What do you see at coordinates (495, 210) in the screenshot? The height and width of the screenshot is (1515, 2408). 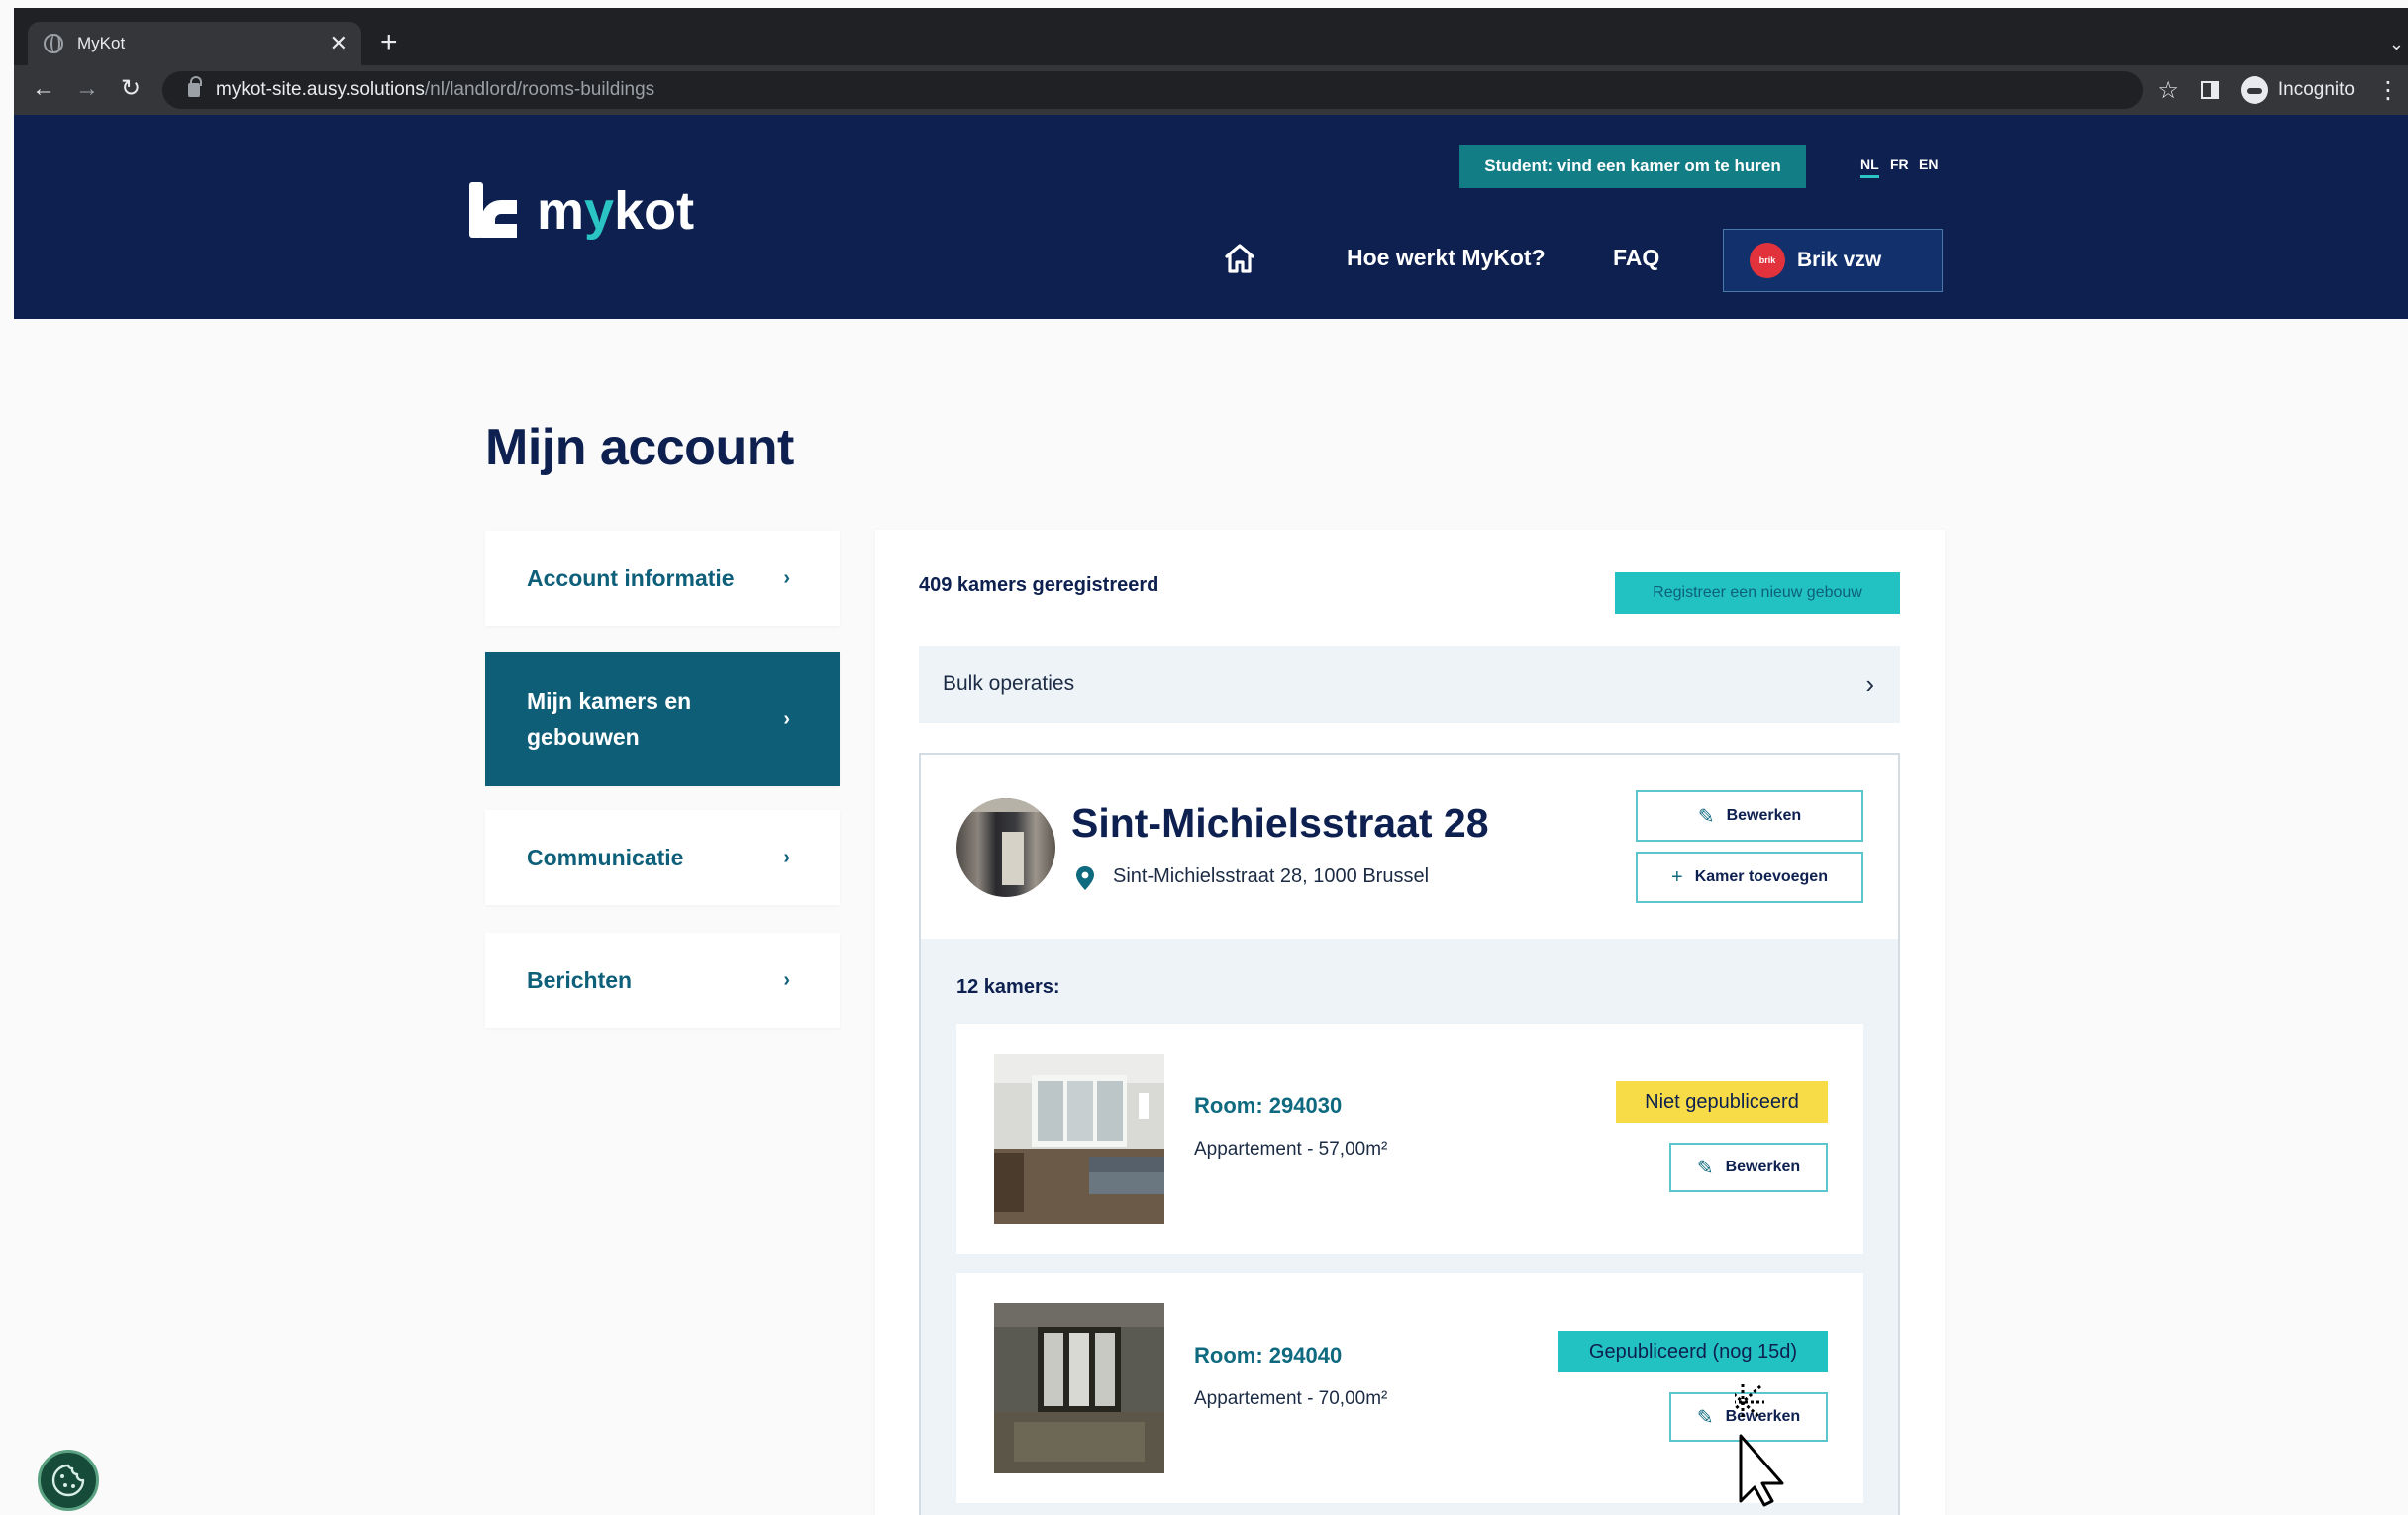 I see `logo-mark-icon` at bounding box center [495, 210].